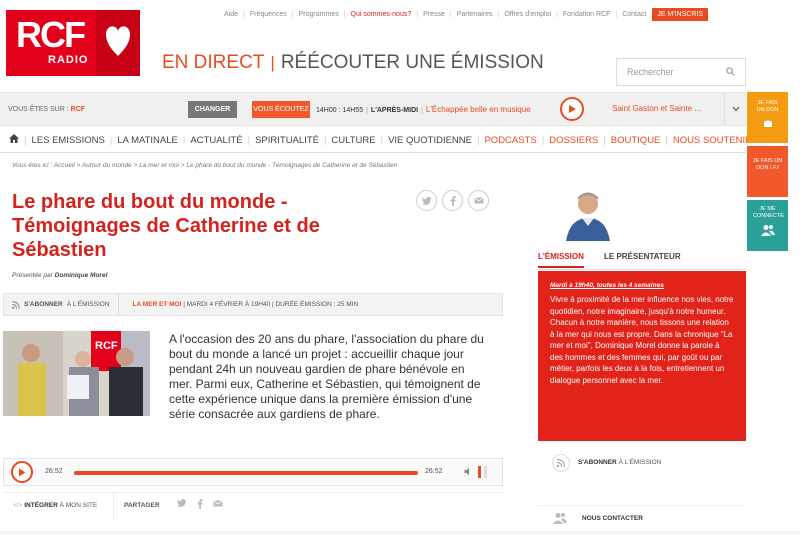 This screenshot has width=800, height=535. I want to click on share-icons, so click(200, 505).